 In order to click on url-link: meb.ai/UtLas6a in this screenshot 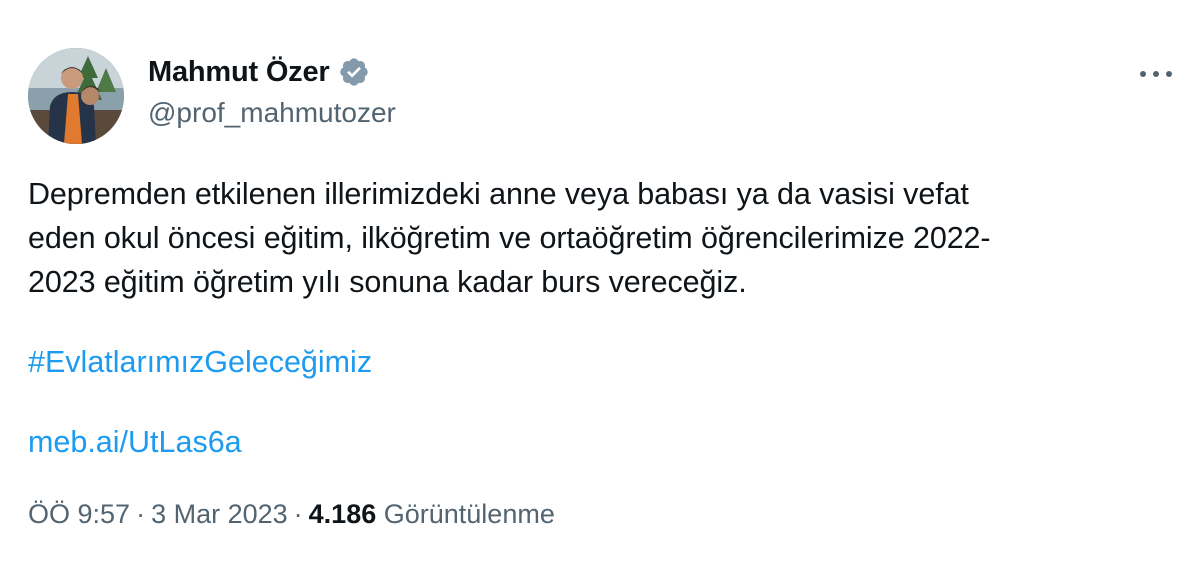, I will do `click(135, 442)`.